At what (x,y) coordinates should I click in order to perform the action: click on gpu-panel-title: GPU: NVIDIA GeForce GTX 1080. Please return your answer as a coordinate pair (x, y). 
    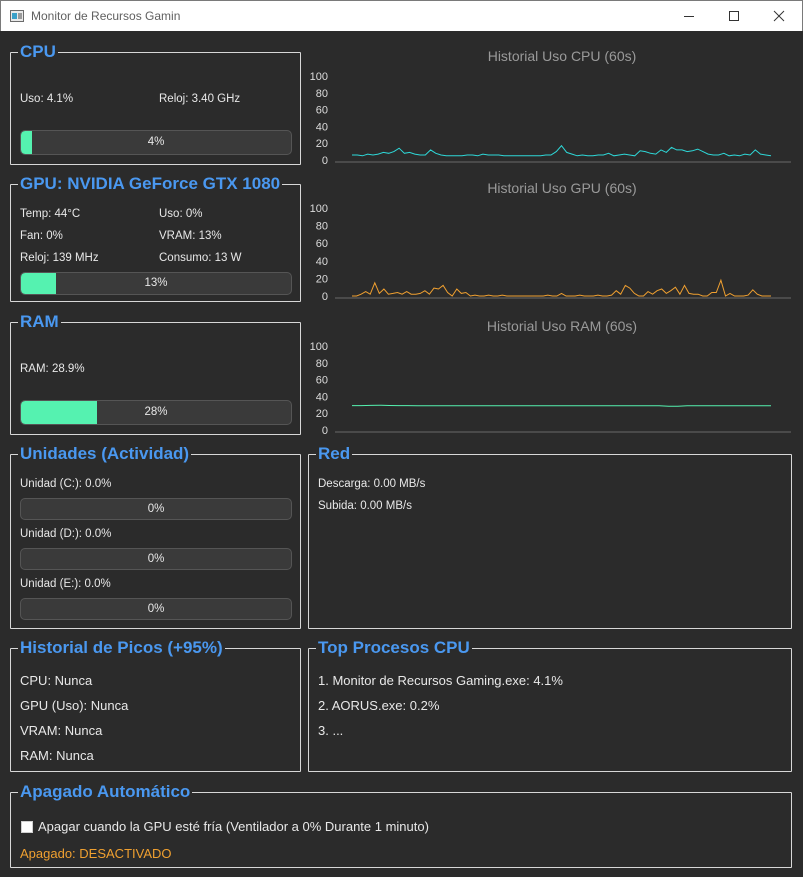
    Looking at the image, I should click on (150, 184).